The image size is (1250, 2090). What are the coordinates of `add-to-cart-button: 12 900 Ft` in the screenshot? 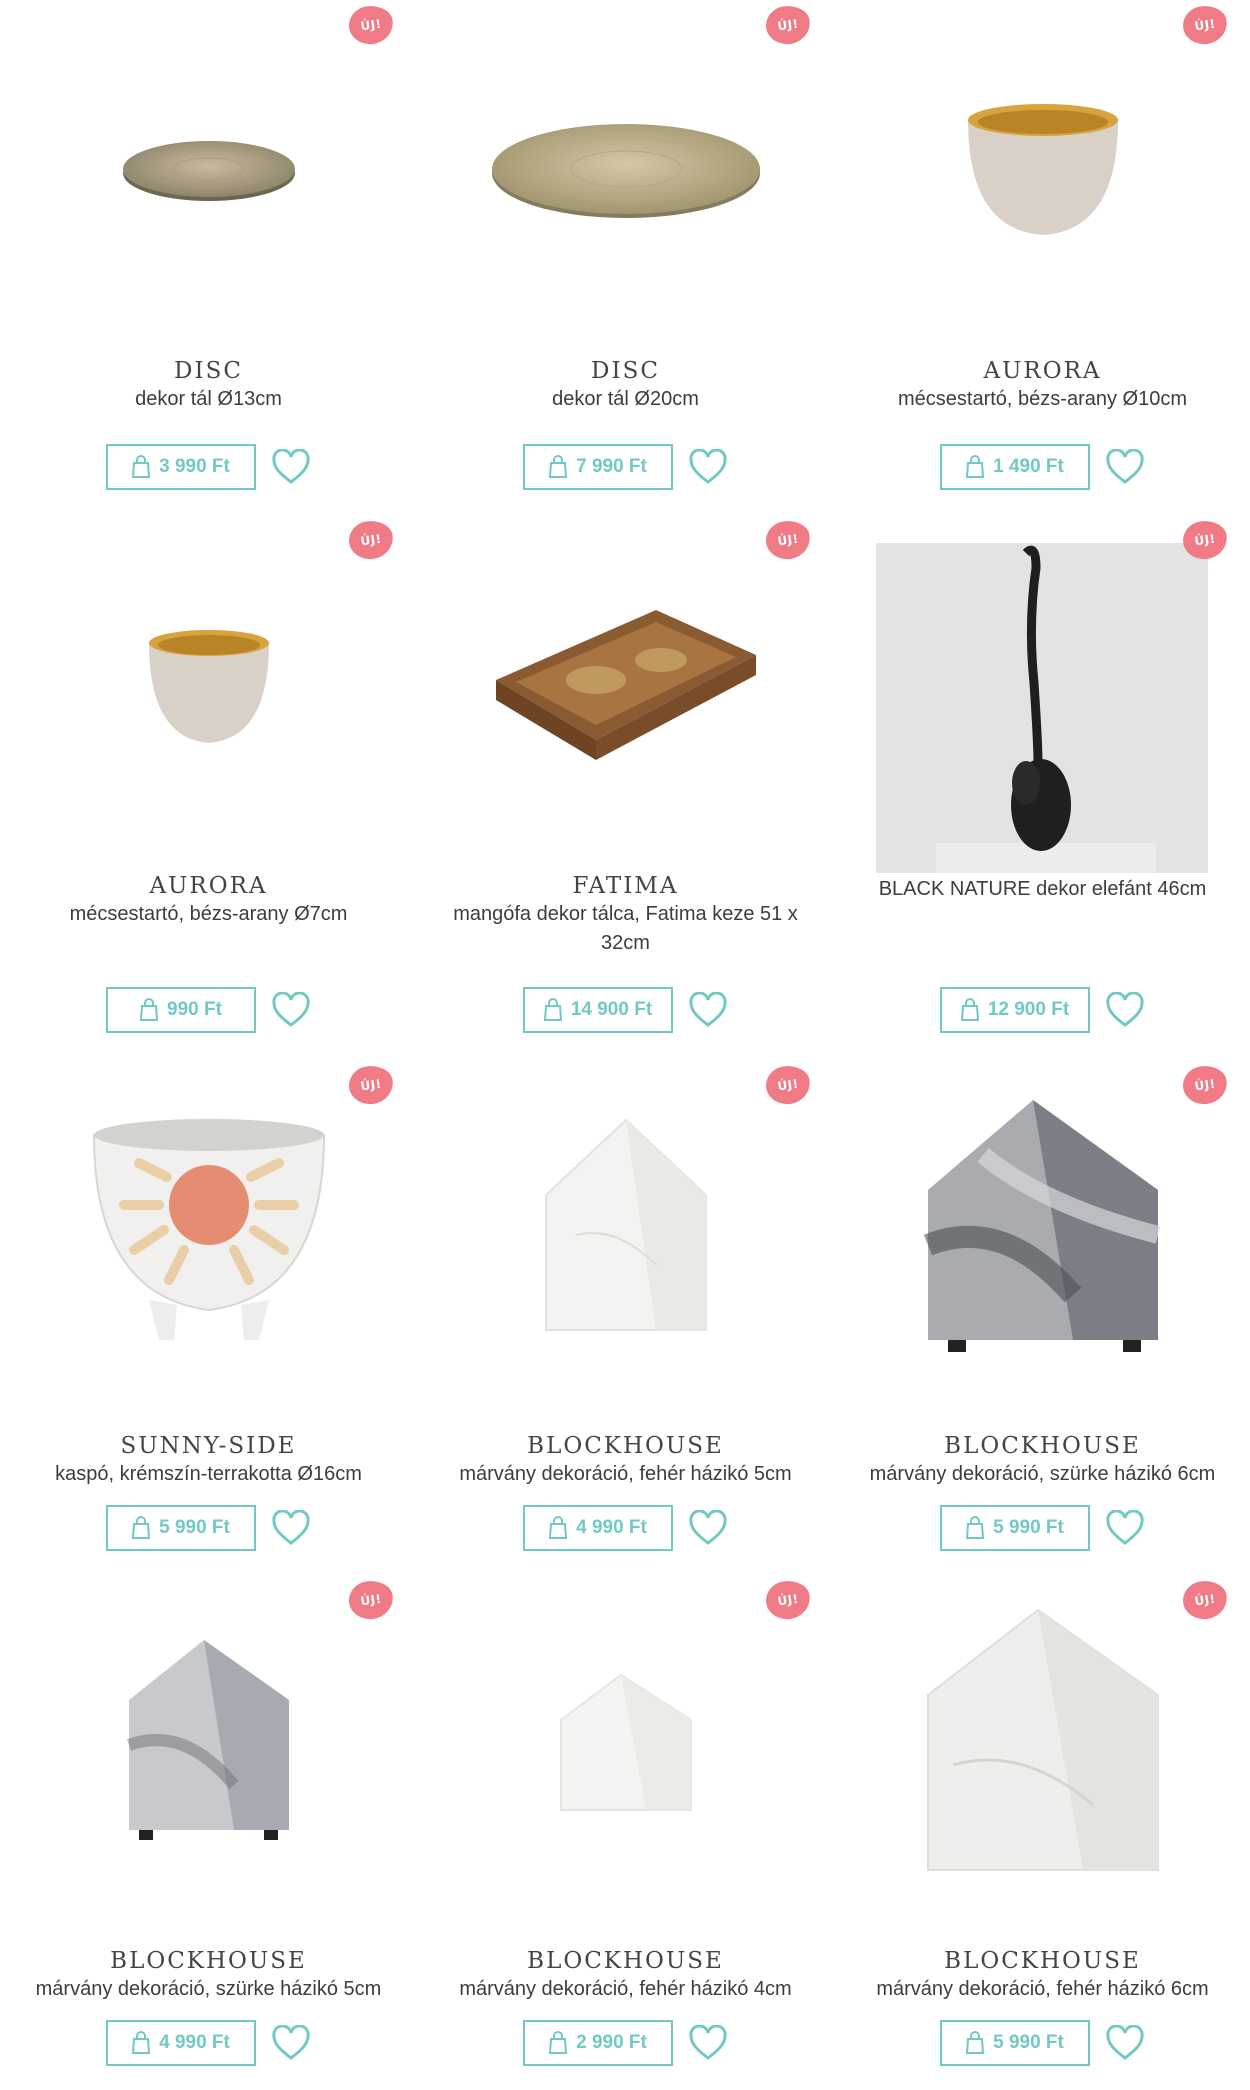 It's located at (1014, 1010).